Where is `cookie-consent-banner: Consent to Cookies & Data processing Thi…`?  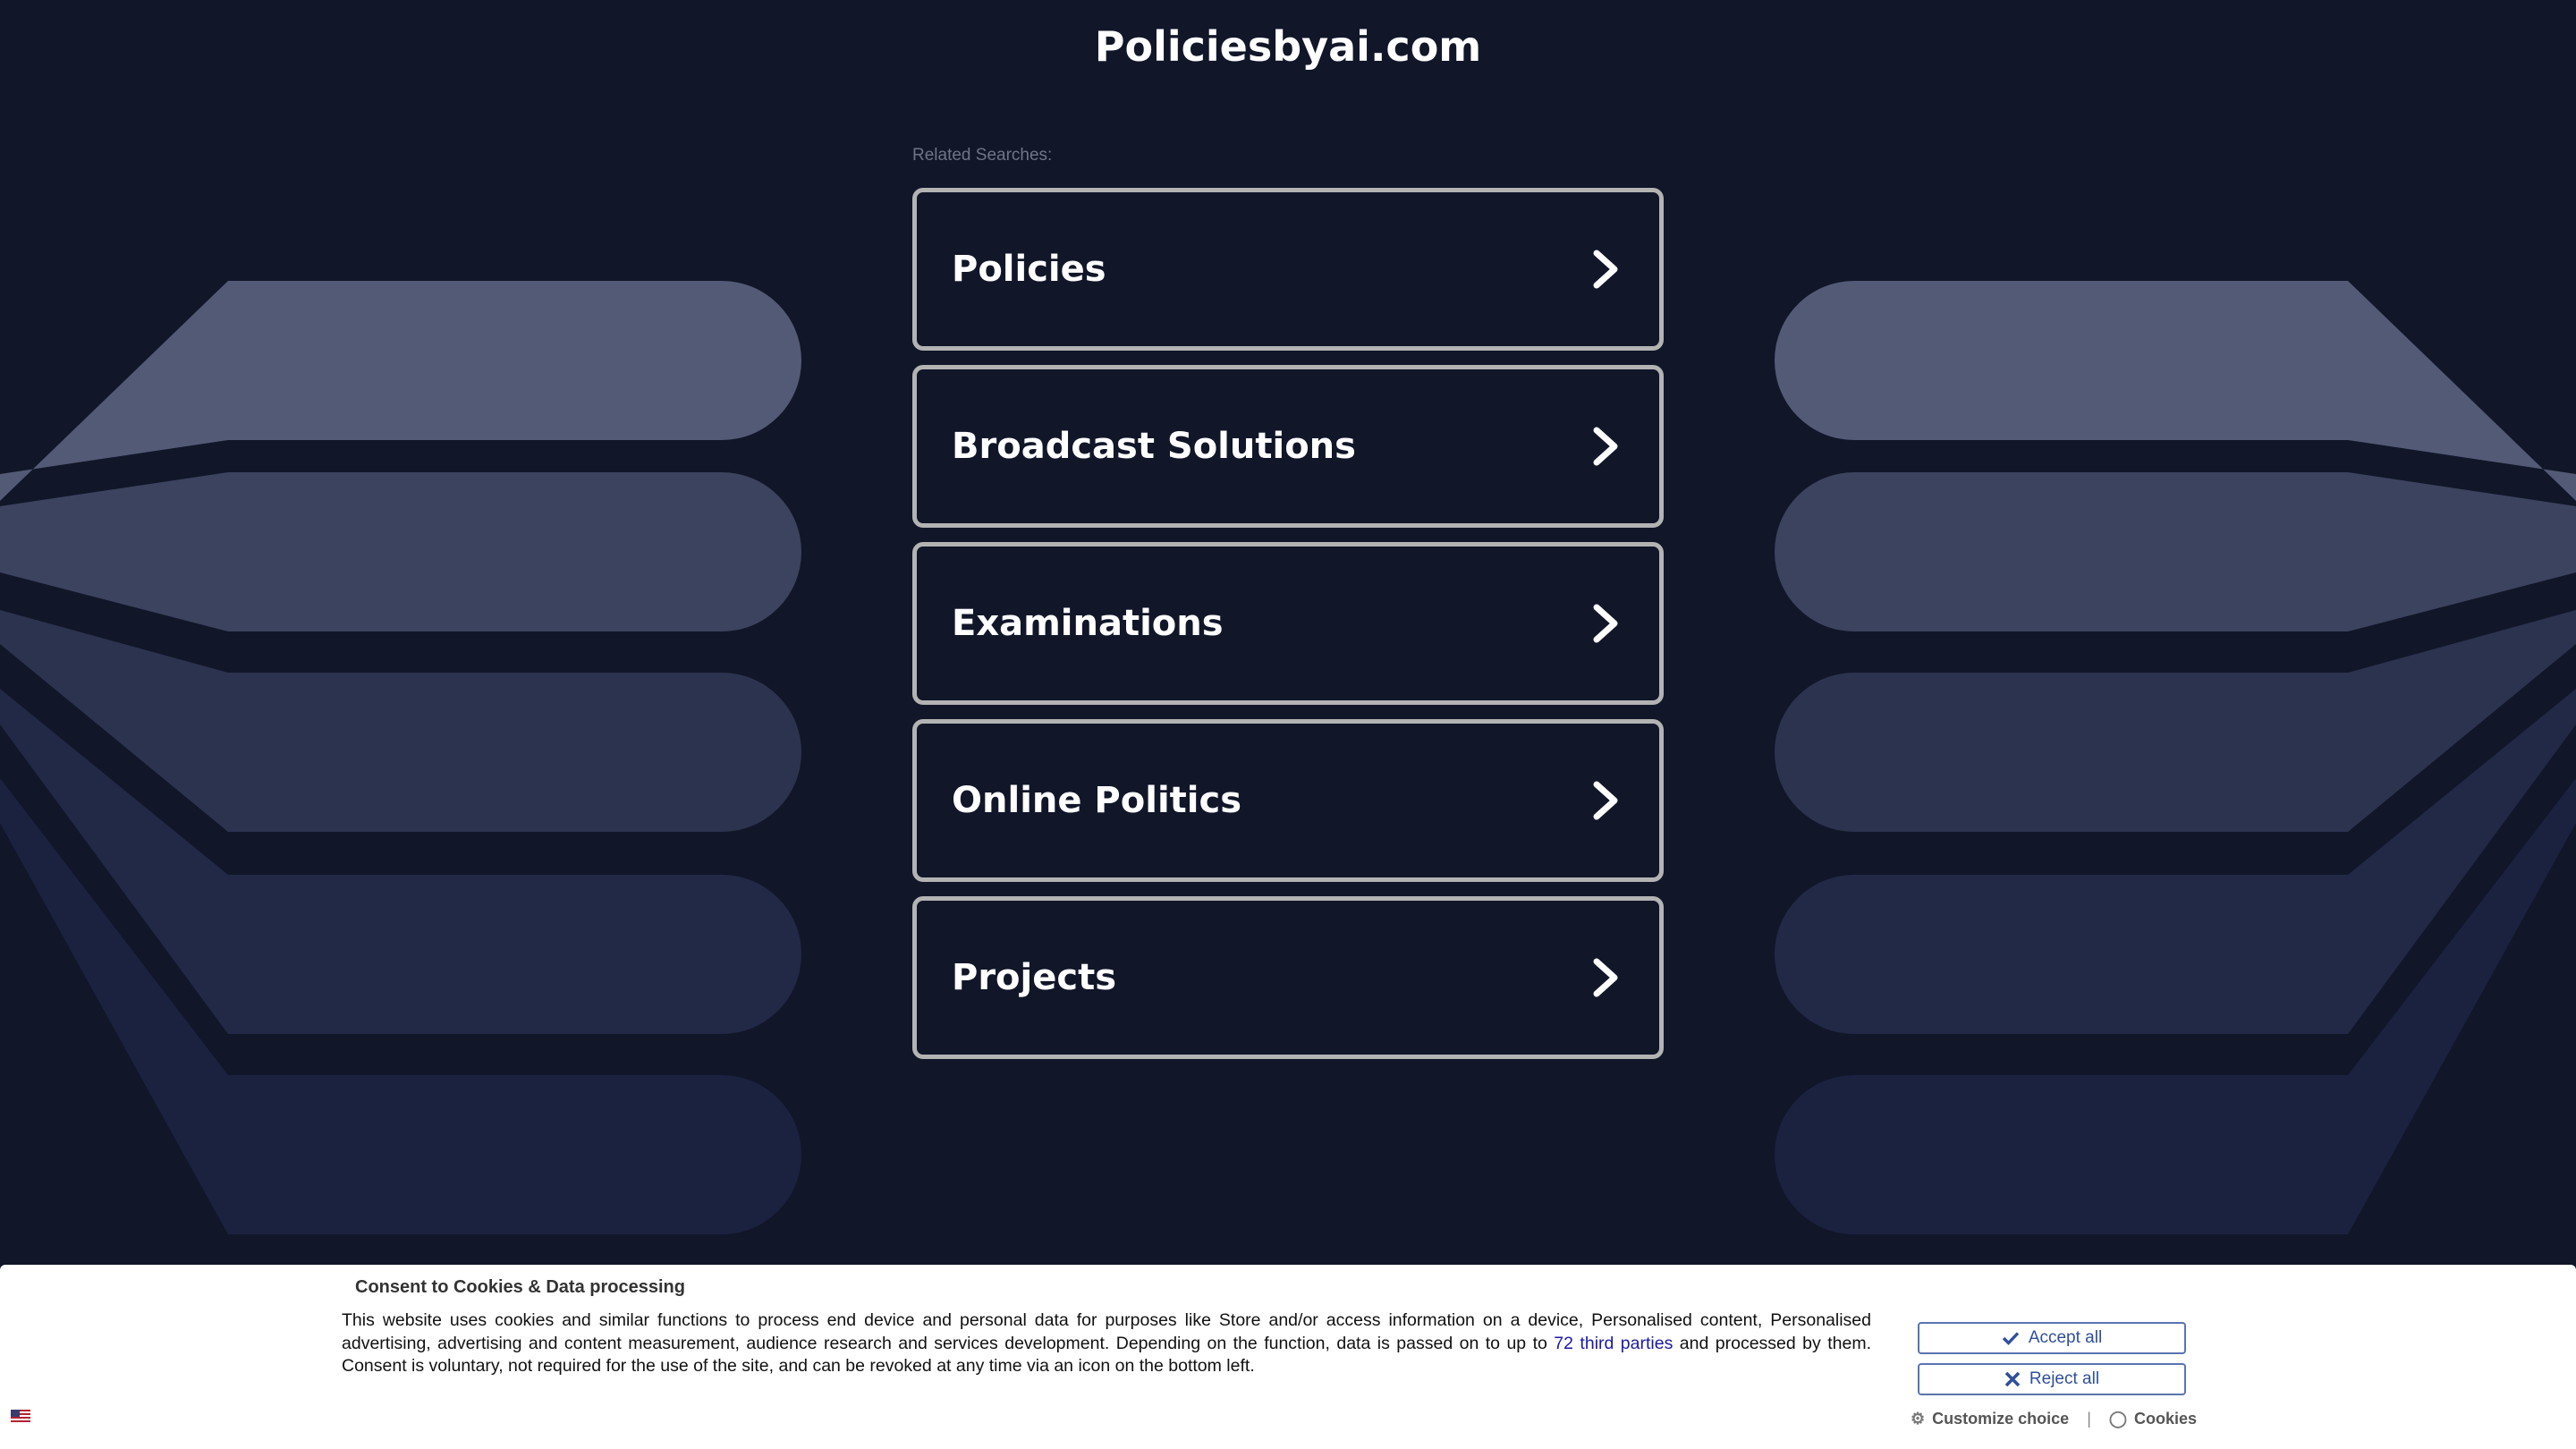 cookie-consent-banner: Consent to Cookies & Data processing Thi… is located at coordinates (1288, 1357).